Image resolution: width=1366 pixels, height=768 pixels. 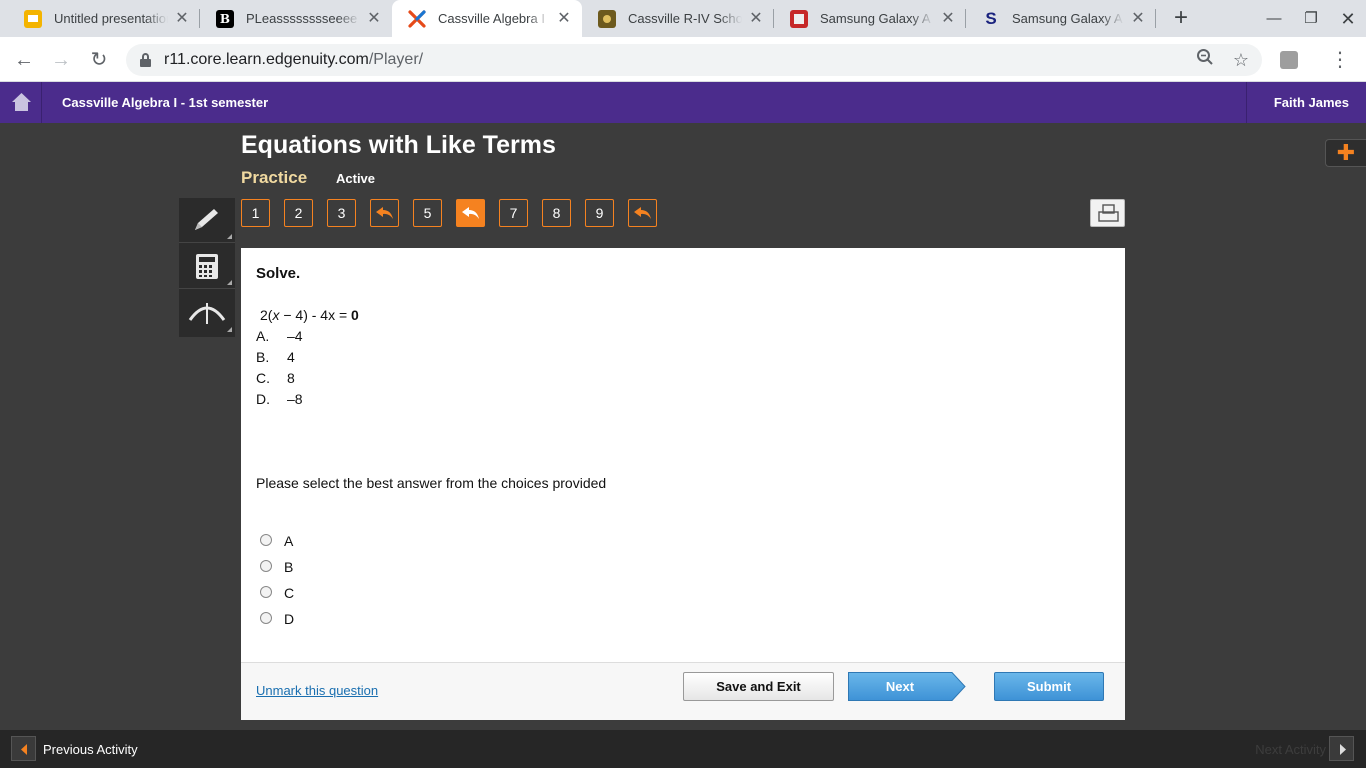 I want to click on caret-left-icon, so click(x=24, y=749).